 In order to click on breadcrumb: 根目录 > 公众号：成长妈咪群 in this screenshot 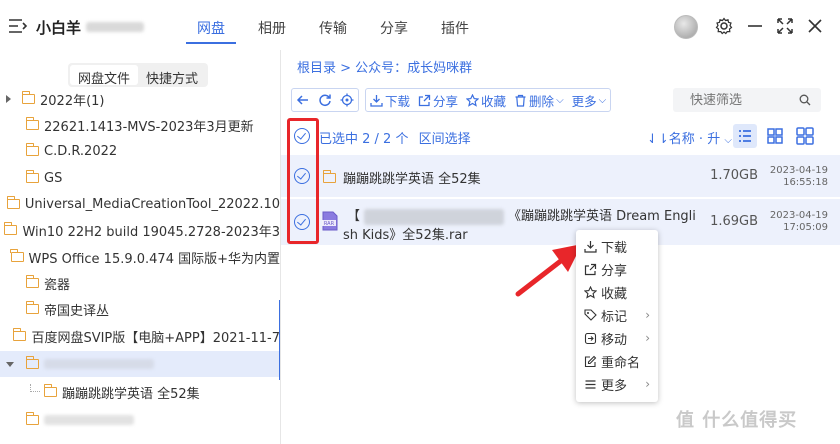, I will do `click(384, 66)`.